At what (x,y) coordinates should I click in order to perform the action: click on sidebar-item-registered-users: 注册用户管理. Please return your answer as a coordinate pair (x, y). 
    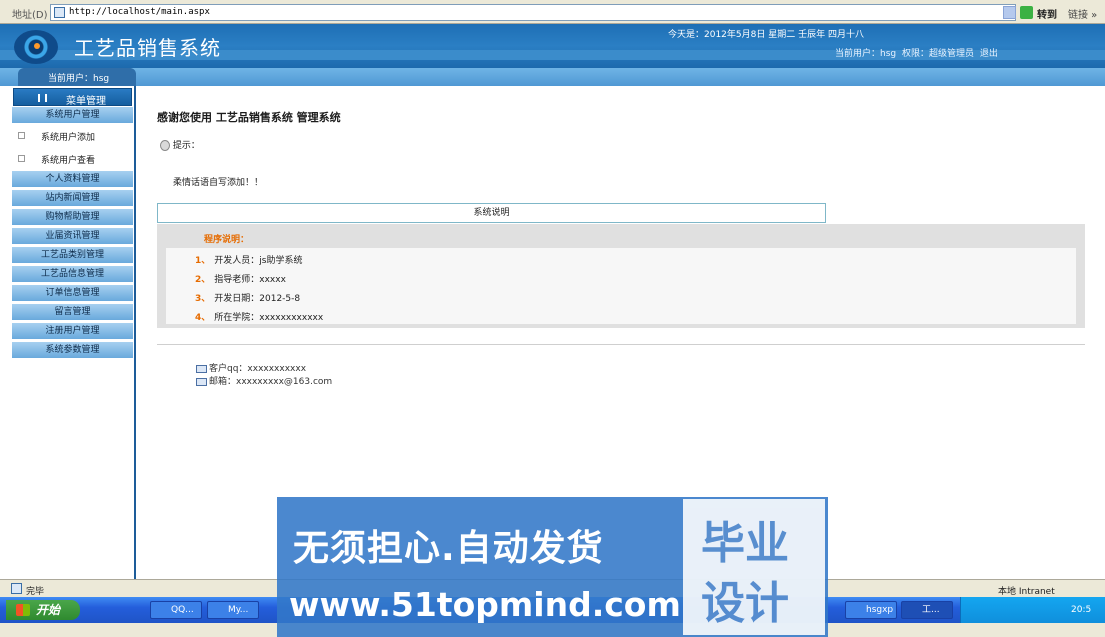
    Looking at the image, I should click on (72, 331).